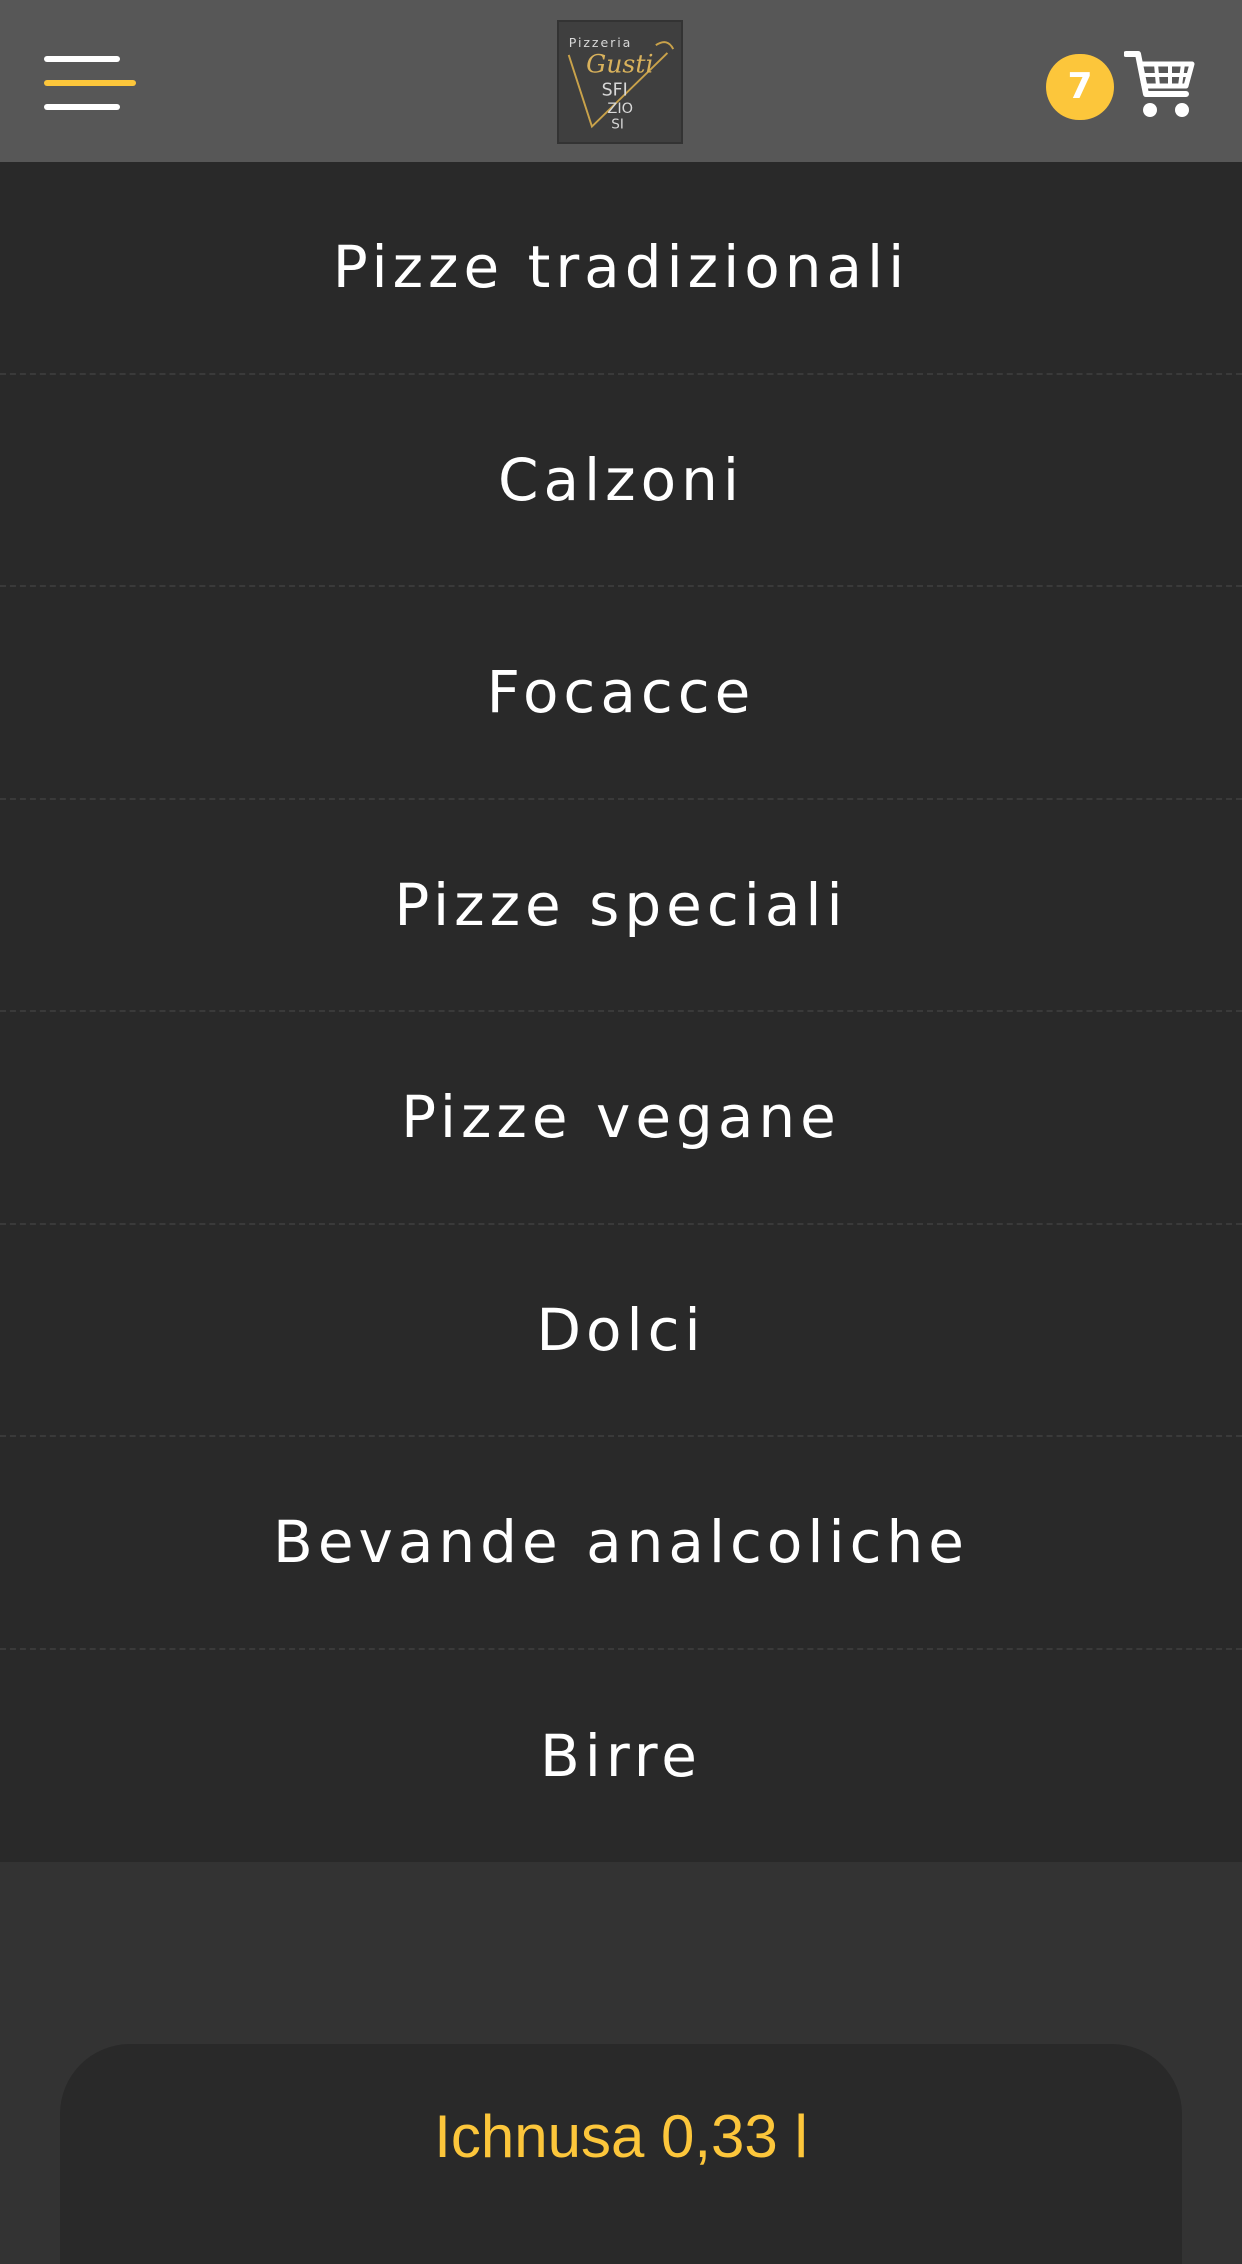 This screenshot has width=1242, height=2264. I want to click on logo-line-1: SFI, so click(615, 91).